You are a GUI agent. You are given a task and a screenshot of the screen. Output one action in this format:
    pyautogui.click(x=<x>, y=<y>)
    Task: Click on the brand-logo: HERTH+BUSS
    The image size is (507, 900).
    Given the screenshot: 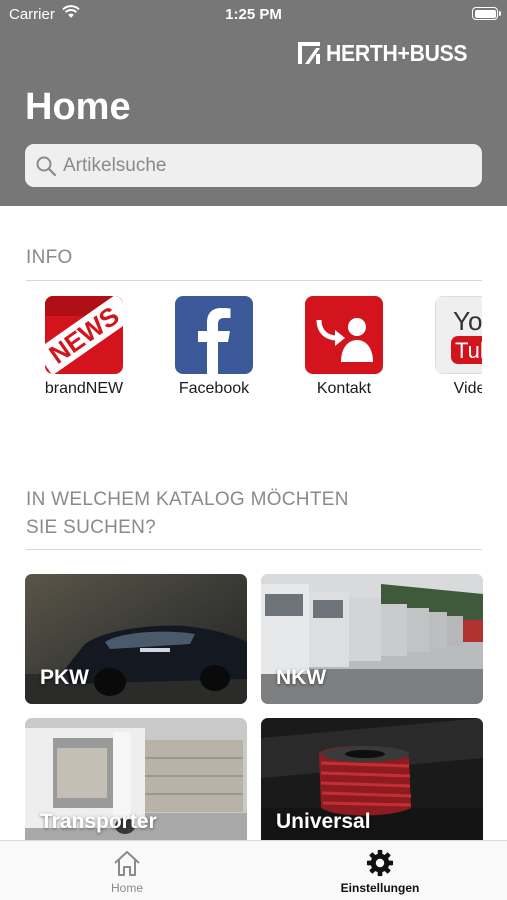 What is the action you would take?
    pyautogui.click(x=389, y=53)
    